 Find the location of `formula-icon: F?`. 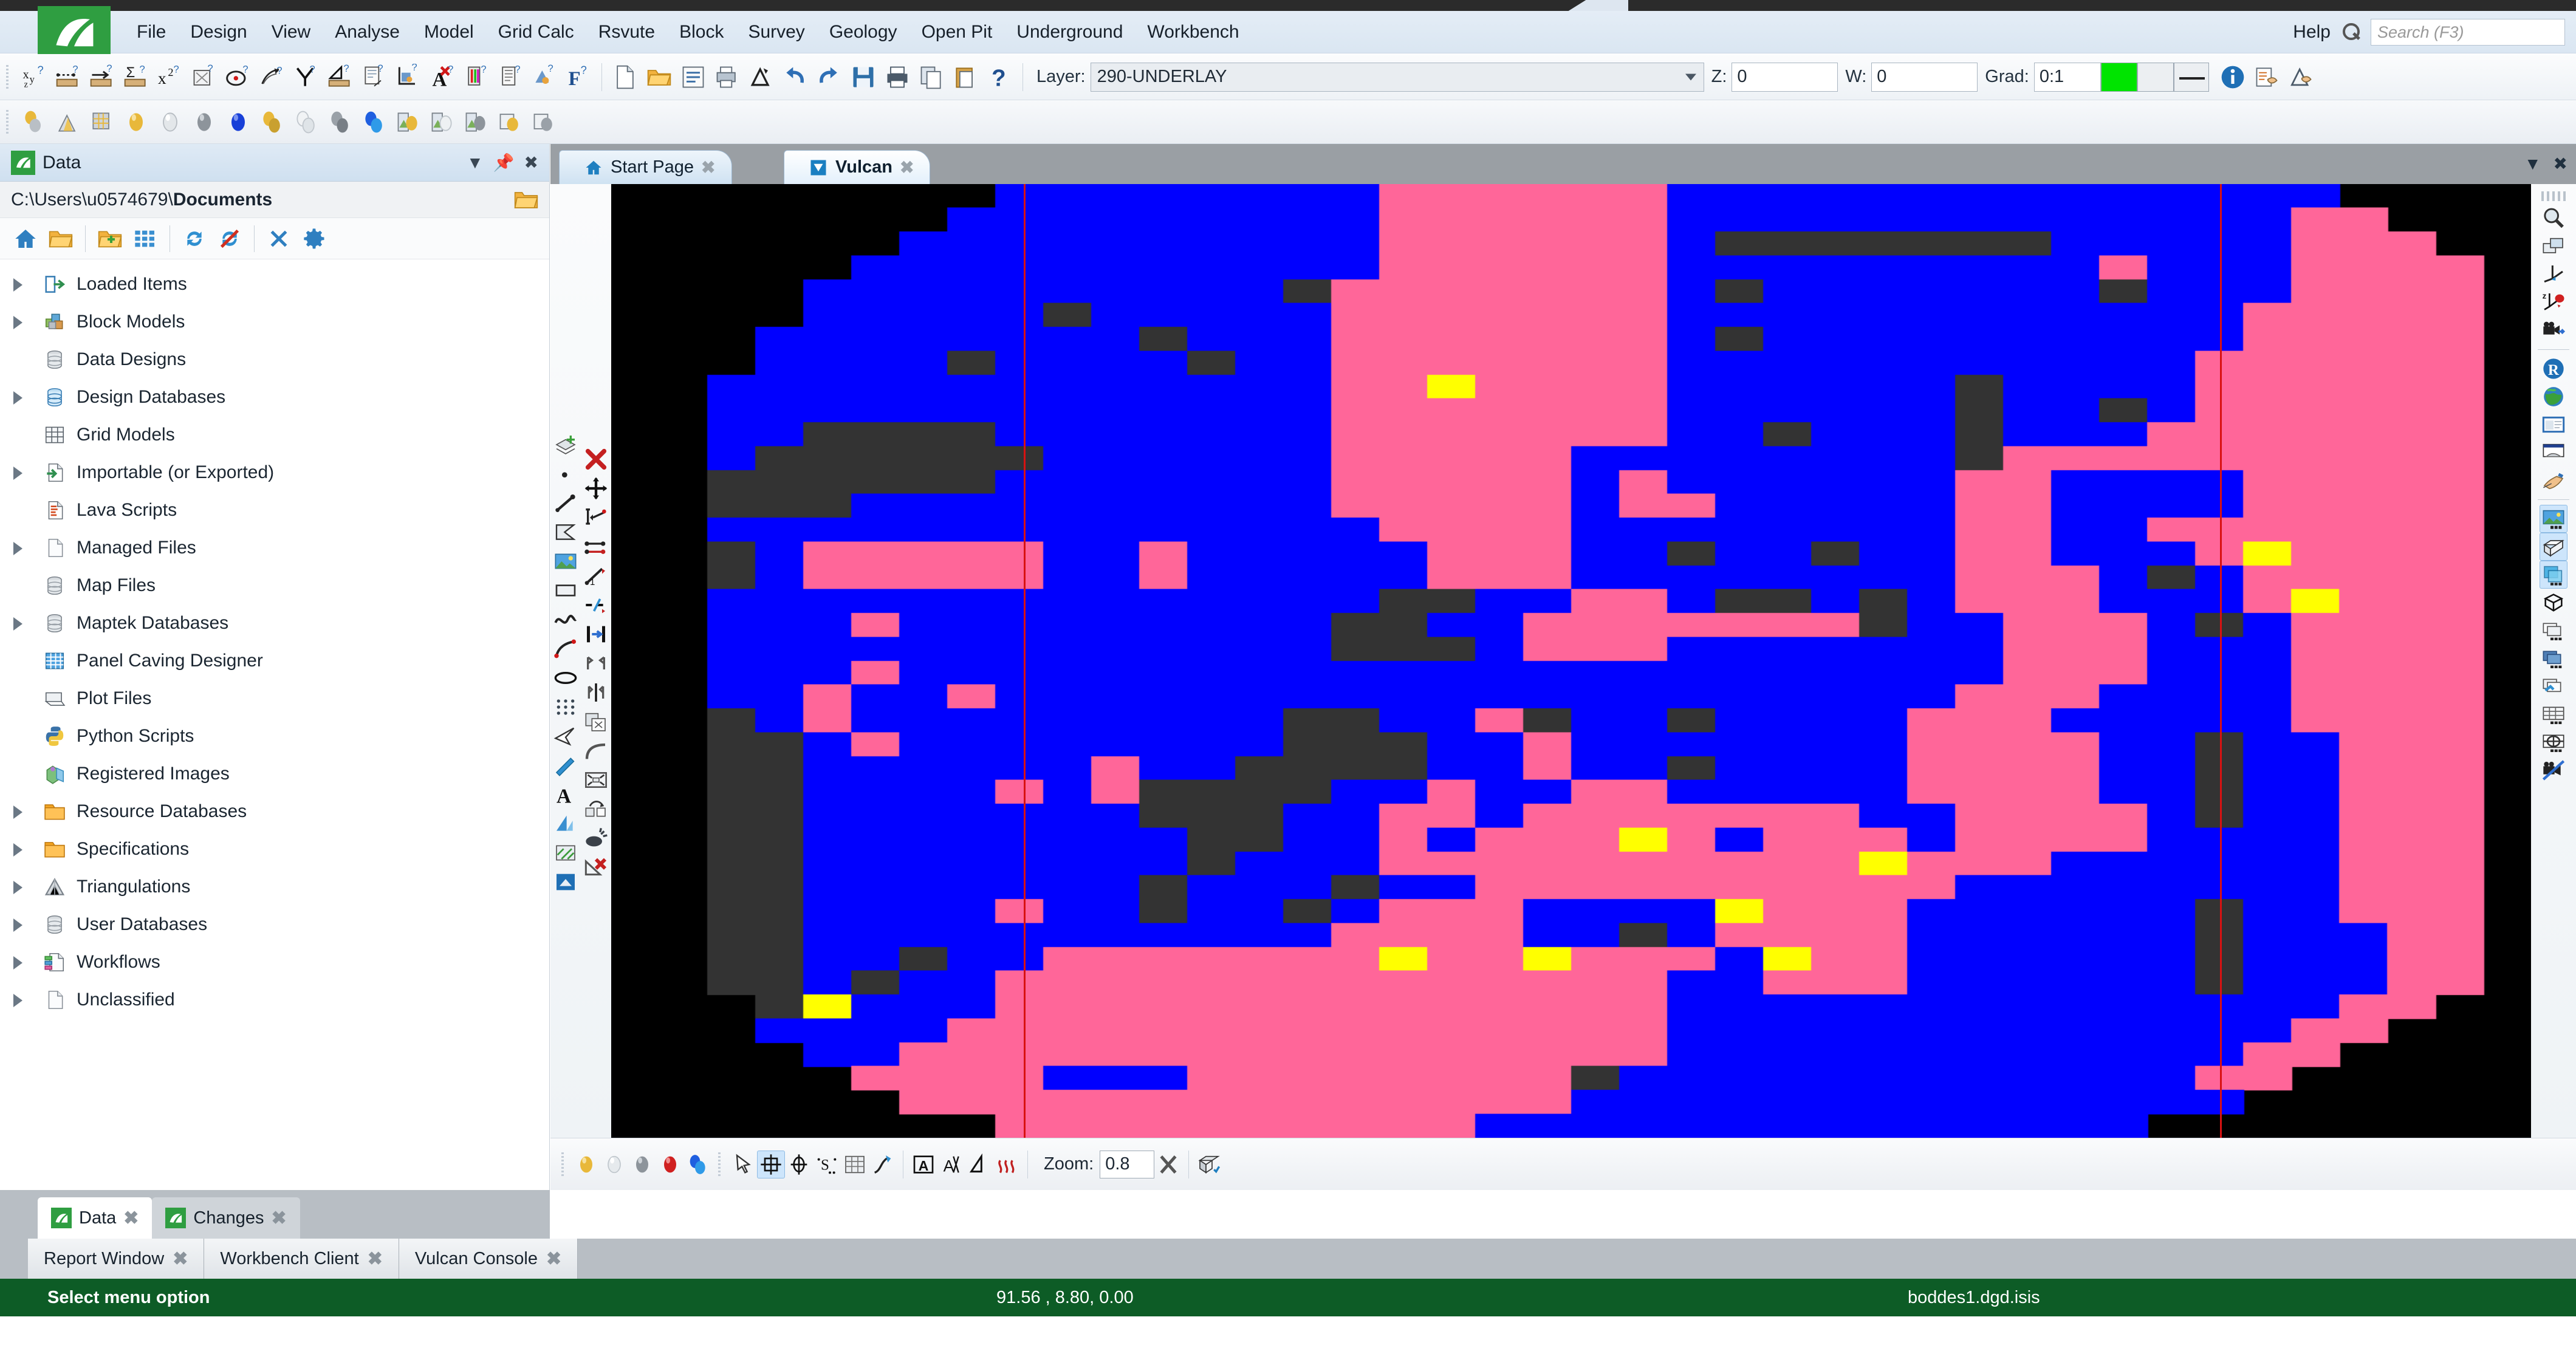

formula-icon: F? is located at coordinates (578, 77).